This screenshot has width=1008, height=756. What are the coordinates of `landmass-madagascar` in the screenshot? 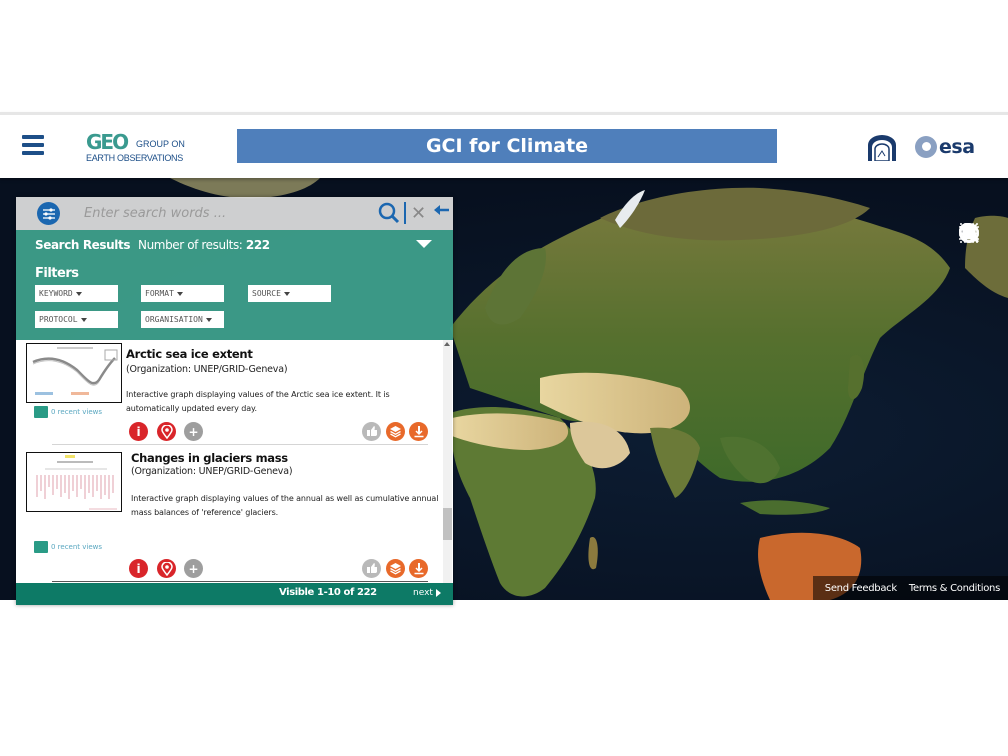 It's located at (593, 553).